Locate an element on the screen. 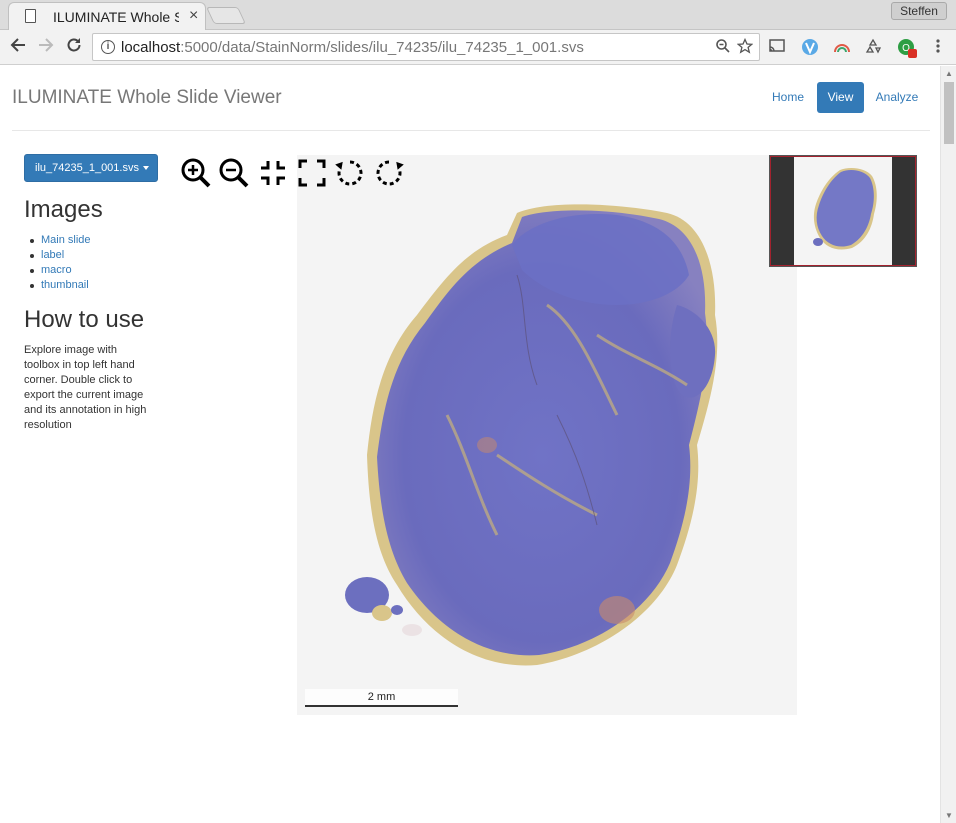 The image size is (956, 823). nav-analyze-link: Analyze is located at coordinates (897, 97).